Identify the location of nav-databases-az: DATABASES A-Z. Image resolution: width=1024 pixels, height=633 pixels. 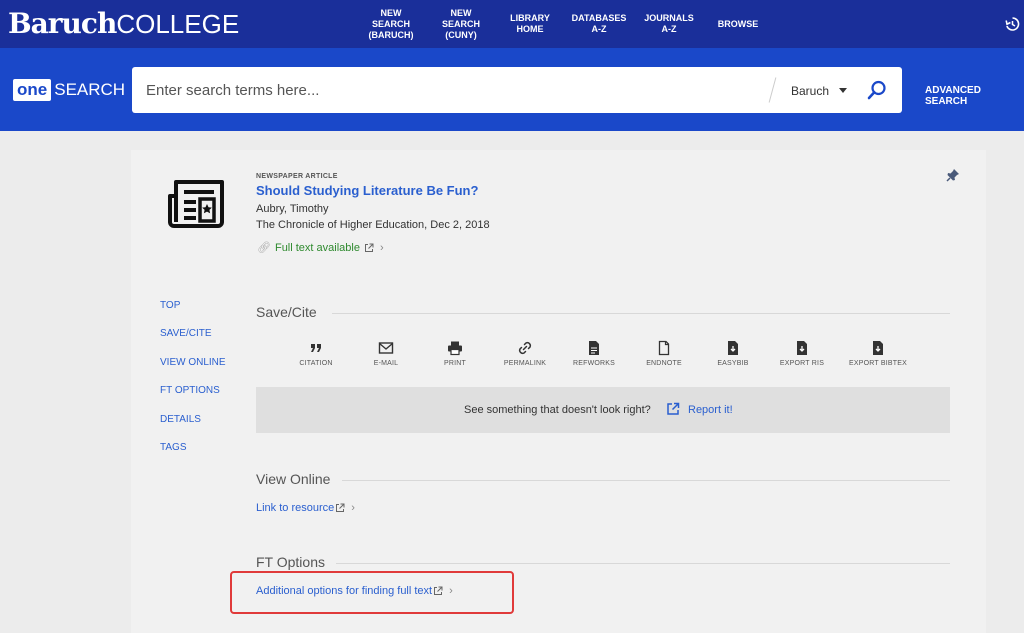
(599, 24).